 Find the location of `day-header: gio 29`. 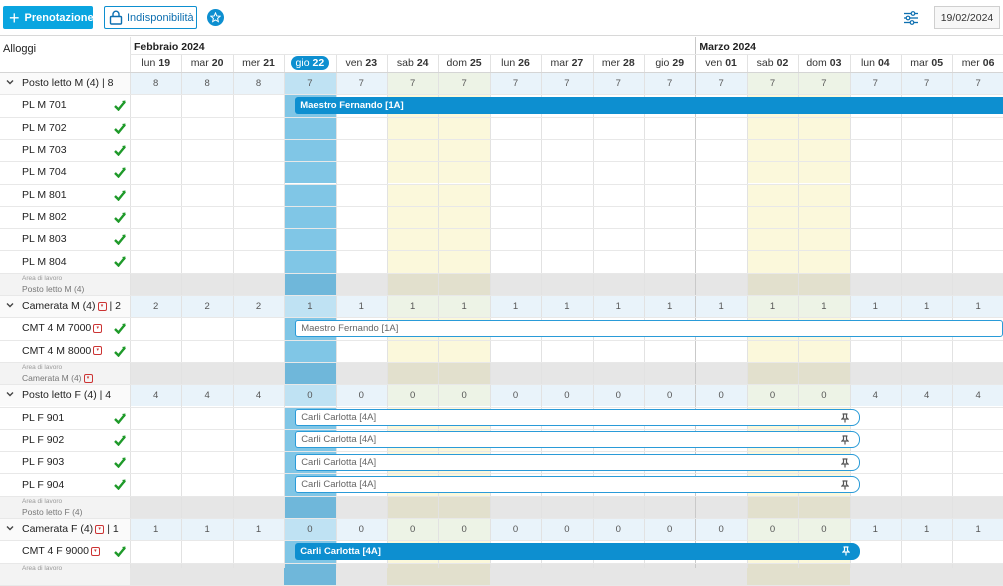

day-header: gio 29 is located at coordinates (669, 63).